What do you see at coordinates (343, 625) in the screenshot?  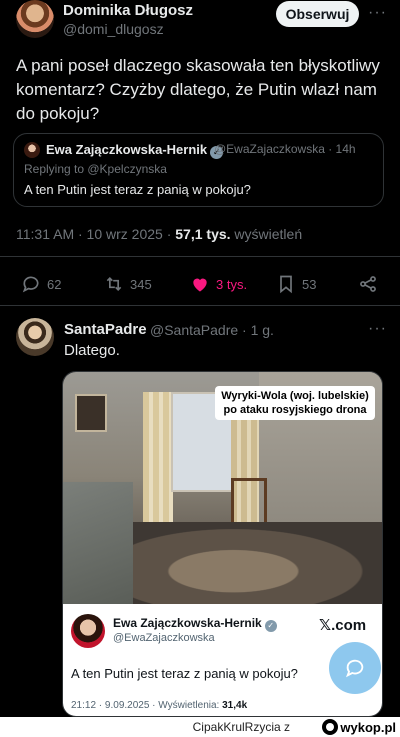 I see `x-logo: 𝕏.com` at bounding box center [343, 625].